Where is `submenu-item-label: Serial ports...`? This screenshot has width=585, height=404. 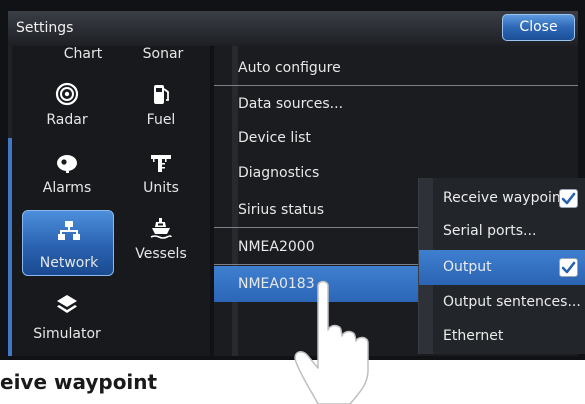
submenu-item-label: Serial ports... is located at coordinates (490, 231).